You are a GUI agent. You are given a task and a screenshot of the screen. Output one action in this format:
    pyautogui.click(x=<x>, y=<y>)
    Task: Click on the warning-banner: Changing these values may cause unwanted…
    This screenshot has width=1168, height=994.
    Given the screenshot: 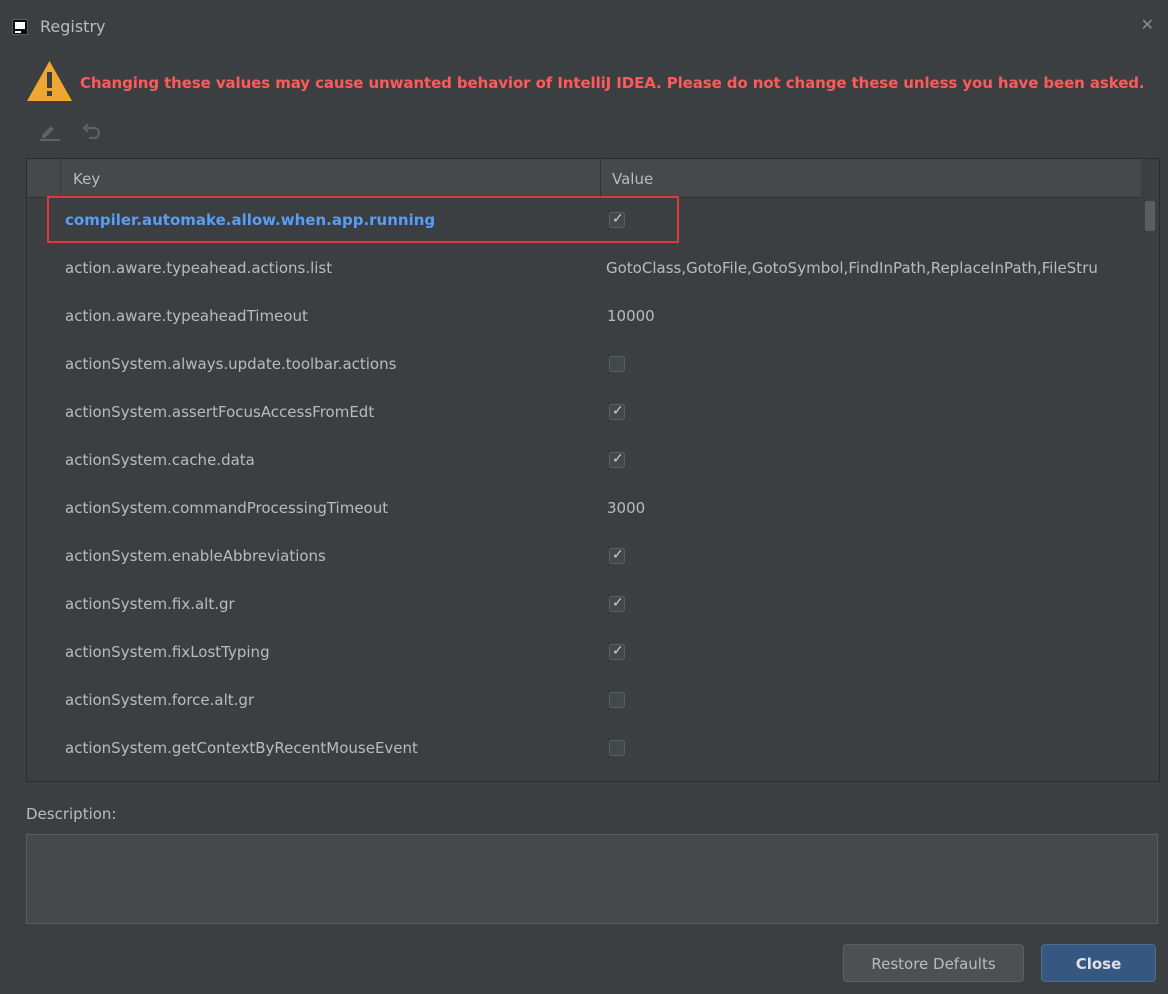 What is the action you would take?
    pyautogui.click(x=596, y=83)
    